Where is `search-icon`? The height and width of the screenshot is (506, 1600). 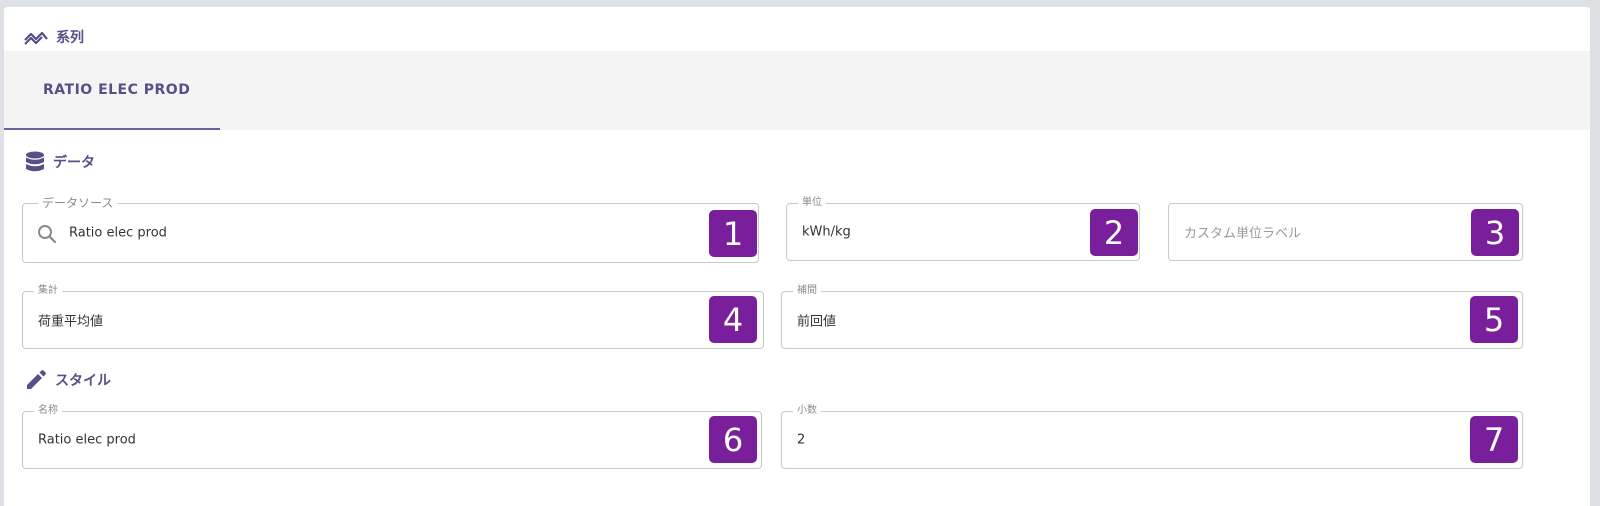 search-icon is located at coordinates (47, 234).